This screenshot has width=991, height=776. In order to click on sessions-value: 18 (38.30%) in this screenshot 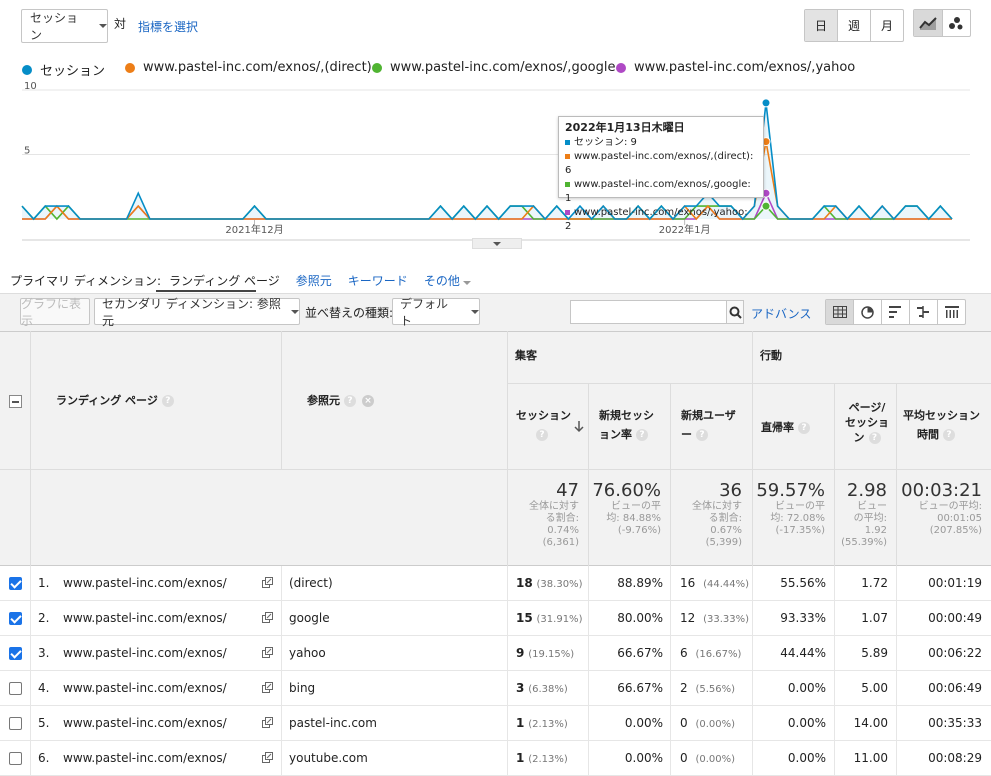, I will do `click(549, 583)`.